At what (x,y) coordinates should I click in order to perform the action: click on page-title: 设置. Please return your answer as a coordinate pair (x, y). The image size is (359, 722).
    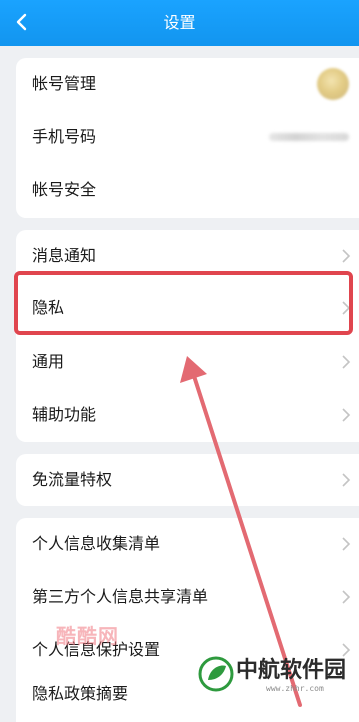
    Looking at the image, I should click on (179, 22).